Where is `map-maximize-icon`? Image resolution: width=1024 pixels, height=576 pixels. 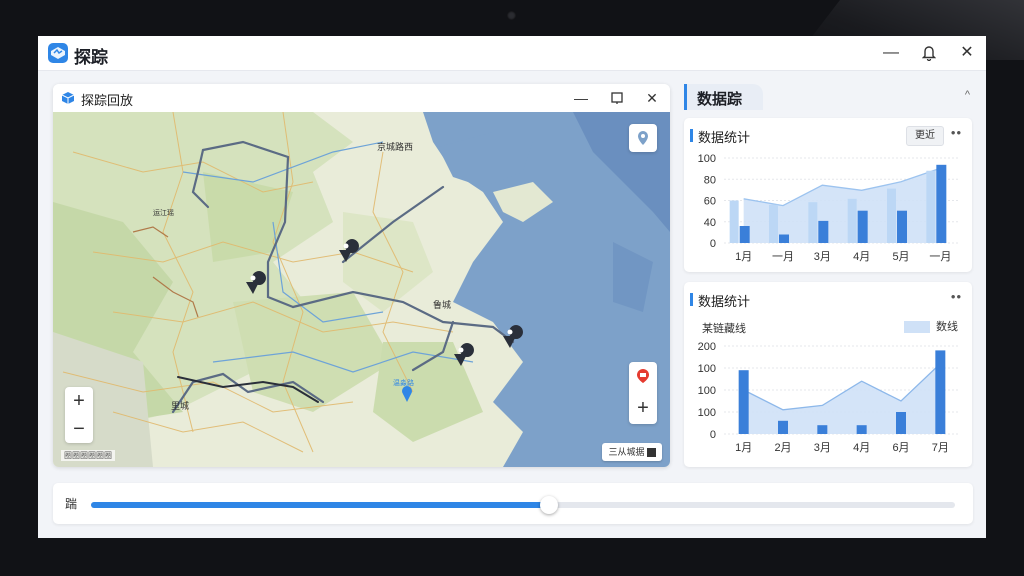
map-maximize-icon is located at coordinates (617, 98).